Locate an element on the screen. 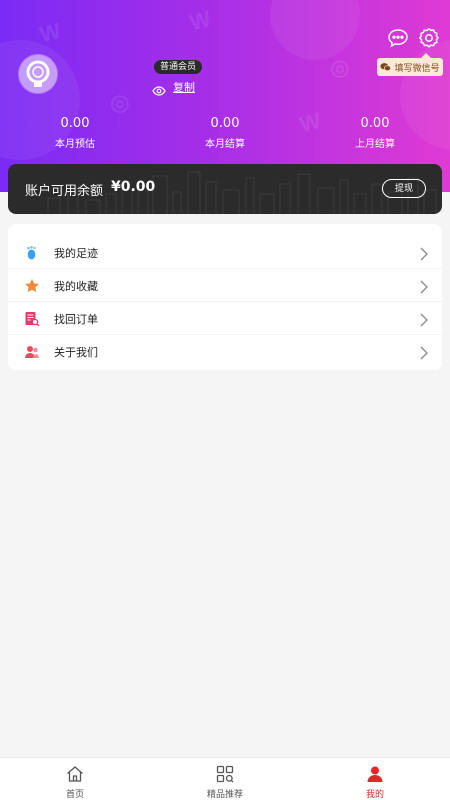 Image resolution: width=450 pixels, height=800 pixels. tab-mine: 我的 is located at coordinates (375, 782).